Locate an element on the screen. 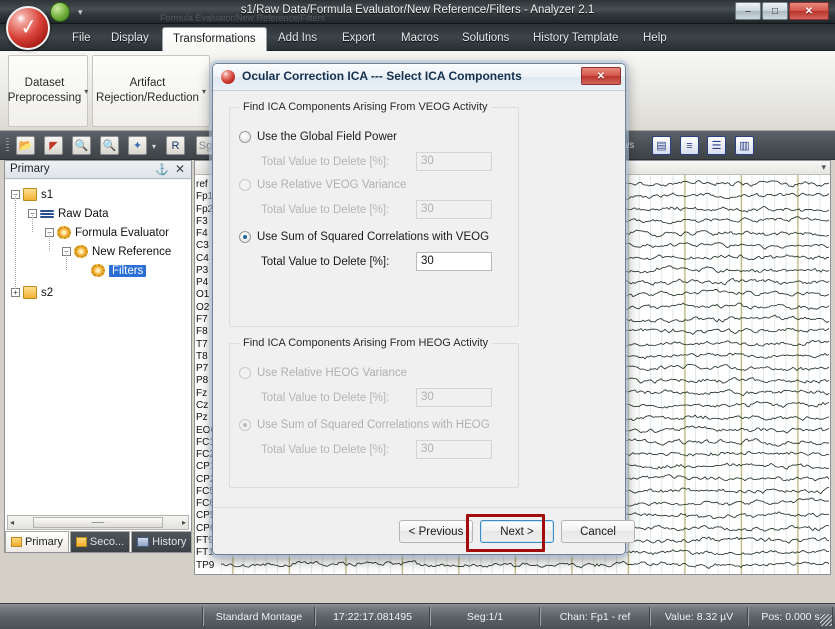 This screenshot has height=629, width=835. heog-option-relvar: Use Relative HEOG Variance is located at coordinates (323, 373).